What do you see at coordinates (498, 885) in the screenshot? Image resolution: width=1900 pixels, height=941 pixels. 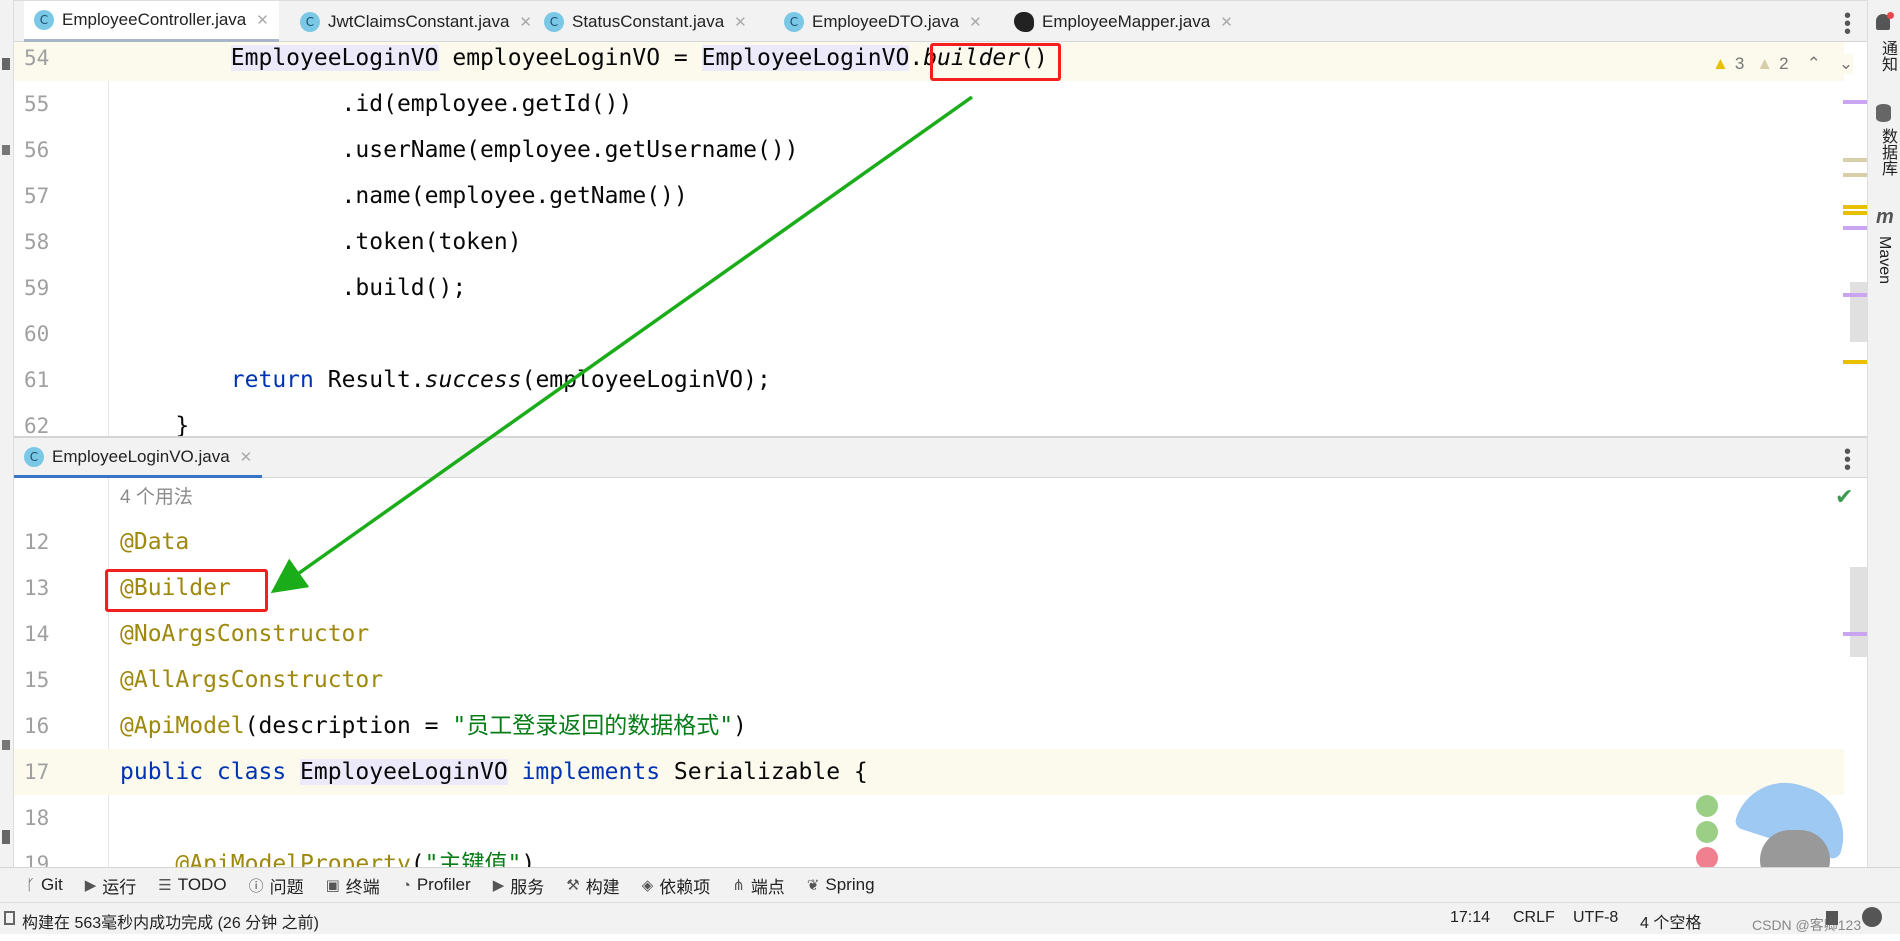 I see `services-icon: ▶` at bounding box center [498, 885].